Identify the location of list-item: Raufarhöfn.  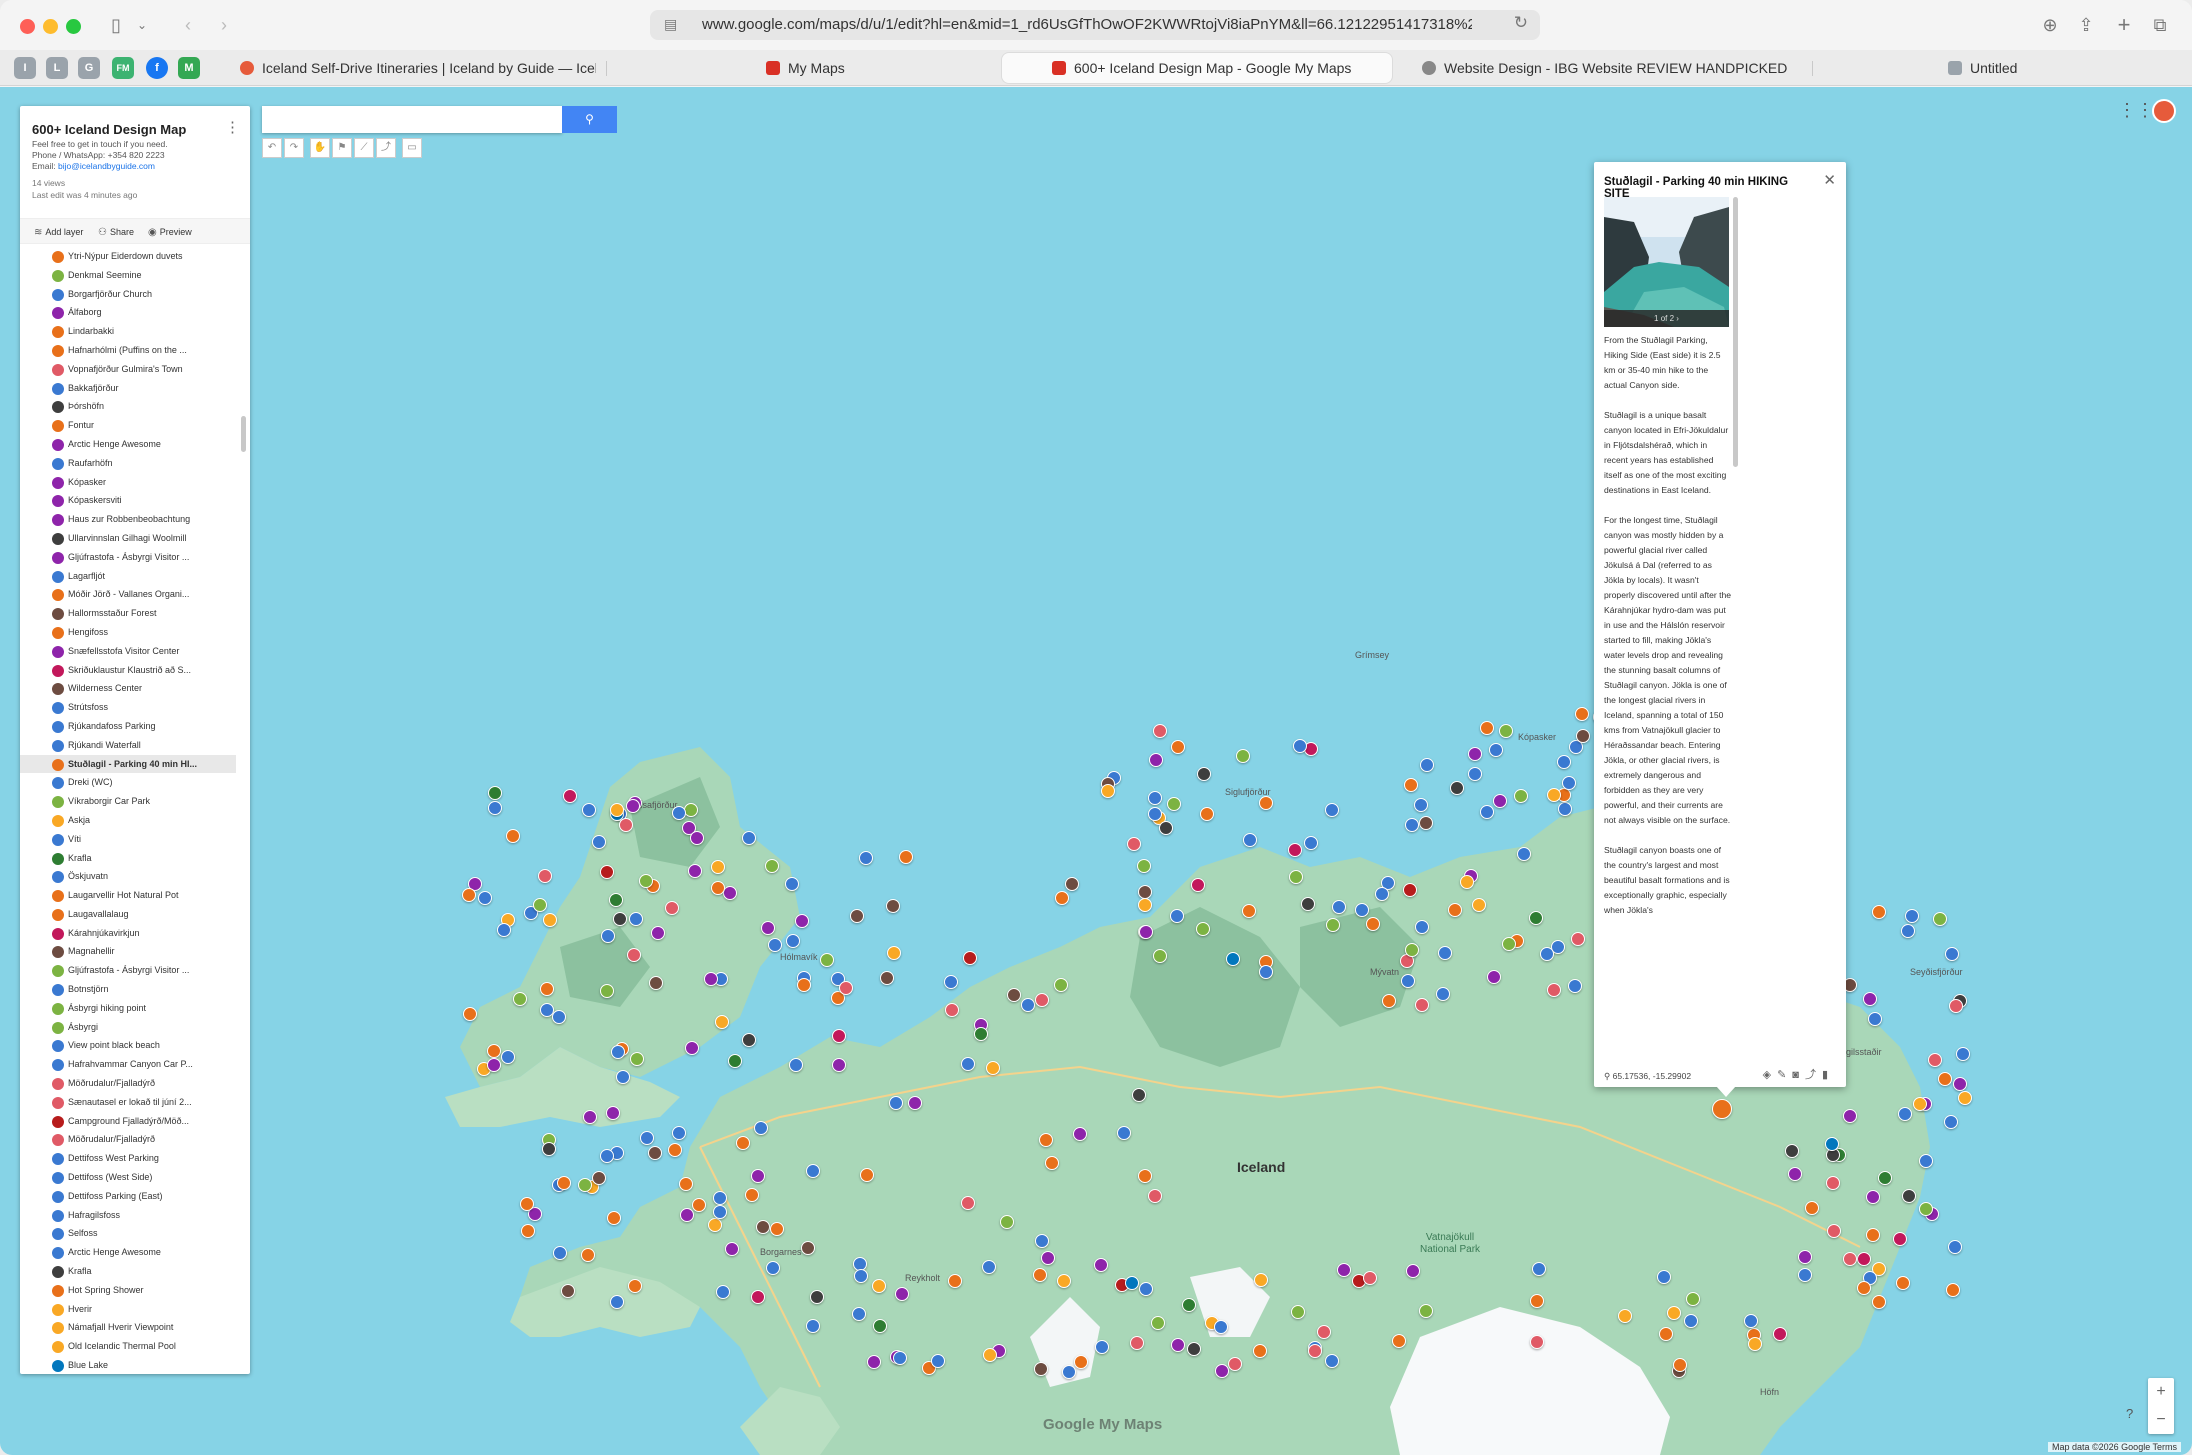
(128, 463).